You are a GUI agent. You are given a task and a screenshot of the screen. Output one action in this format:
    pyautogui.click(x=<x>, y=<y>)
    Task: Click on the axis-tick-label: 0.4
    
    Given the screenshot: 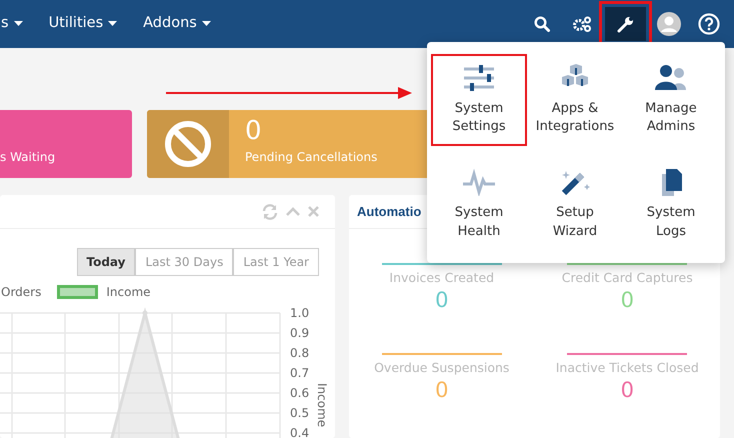 What is the action you would take?
    pyautogui.click(x=300, y=432)
    